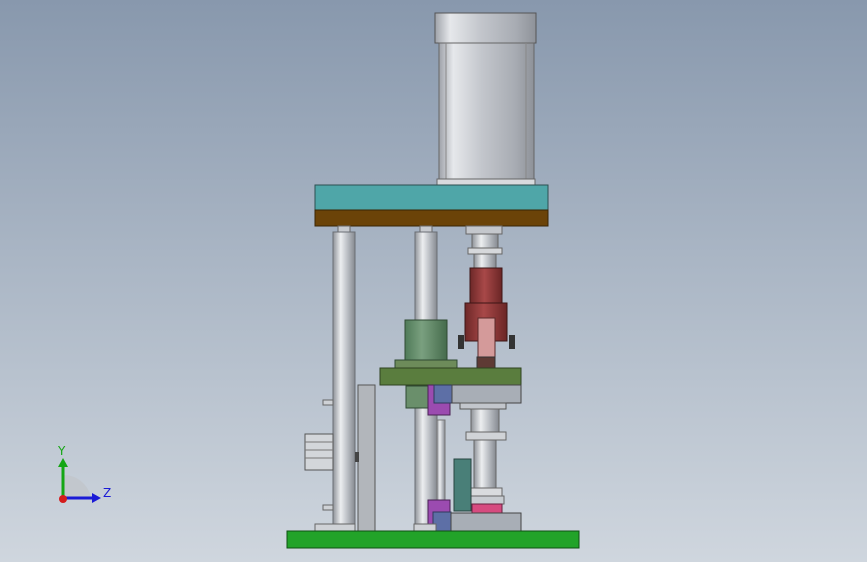 This screenshot has width=867, height=562. Describe the element at coordinates (486, 461) in the screenshot. I see `lower-rod` at that location.